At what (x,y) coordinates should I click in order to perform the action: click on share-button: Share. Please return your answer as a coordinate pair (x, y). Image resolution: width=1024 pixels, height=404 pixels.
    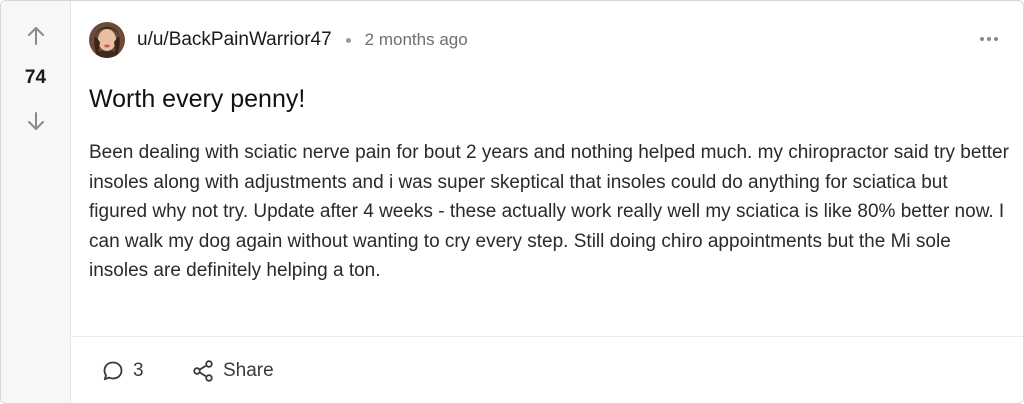
    Looking at the image, I should click on (232, 371).